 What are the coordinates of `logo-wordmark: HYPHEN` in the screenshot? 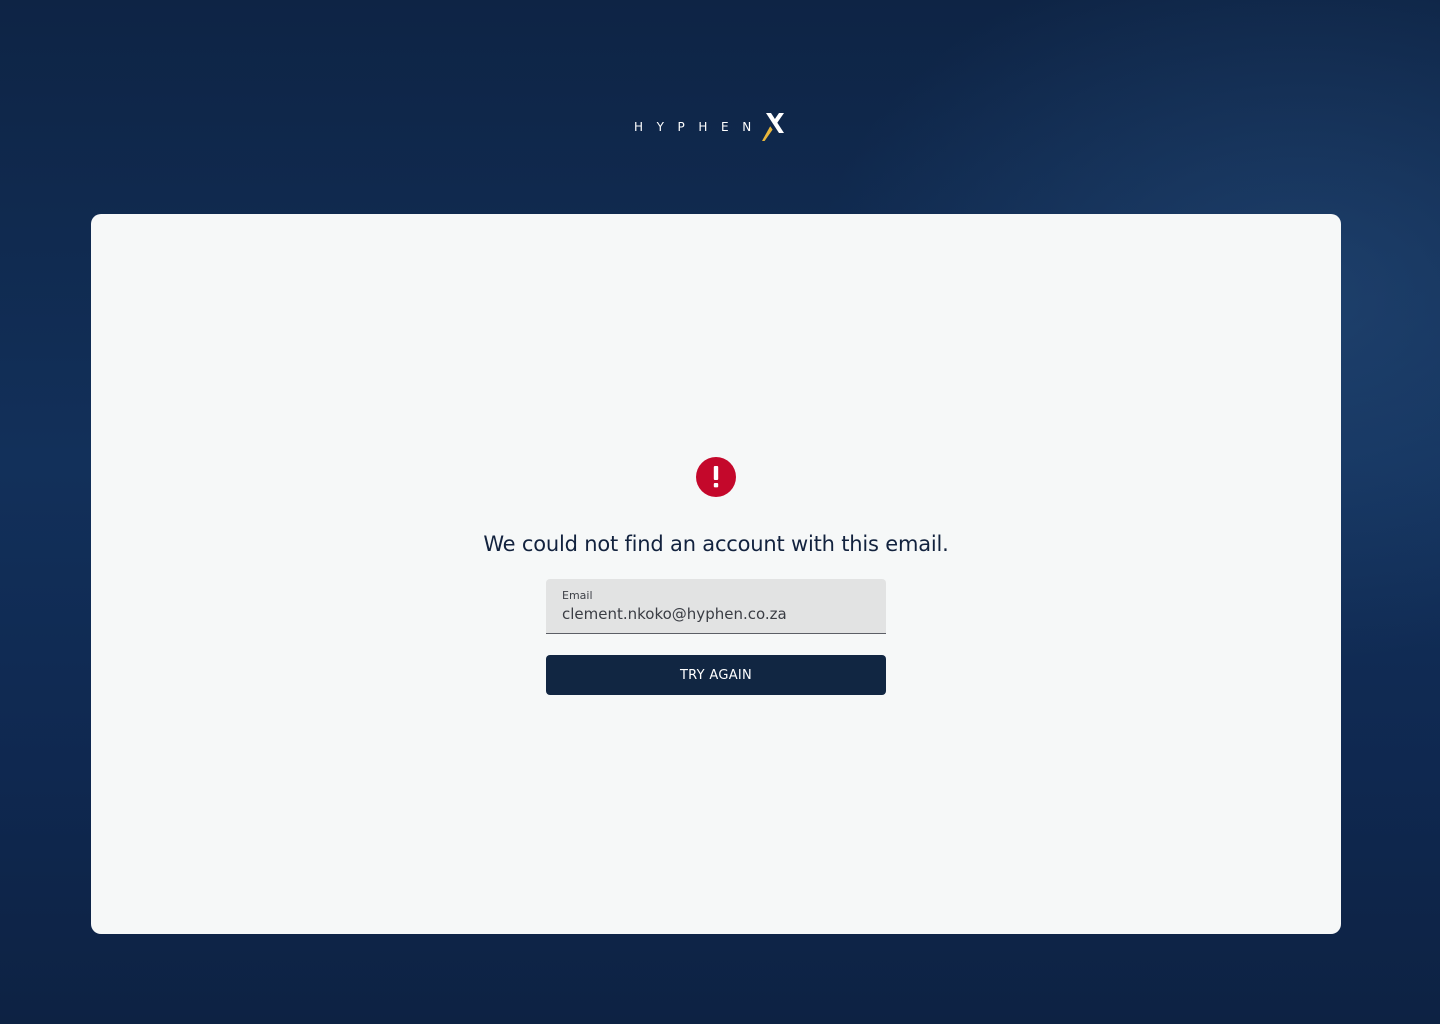 It's located at (699, 127).